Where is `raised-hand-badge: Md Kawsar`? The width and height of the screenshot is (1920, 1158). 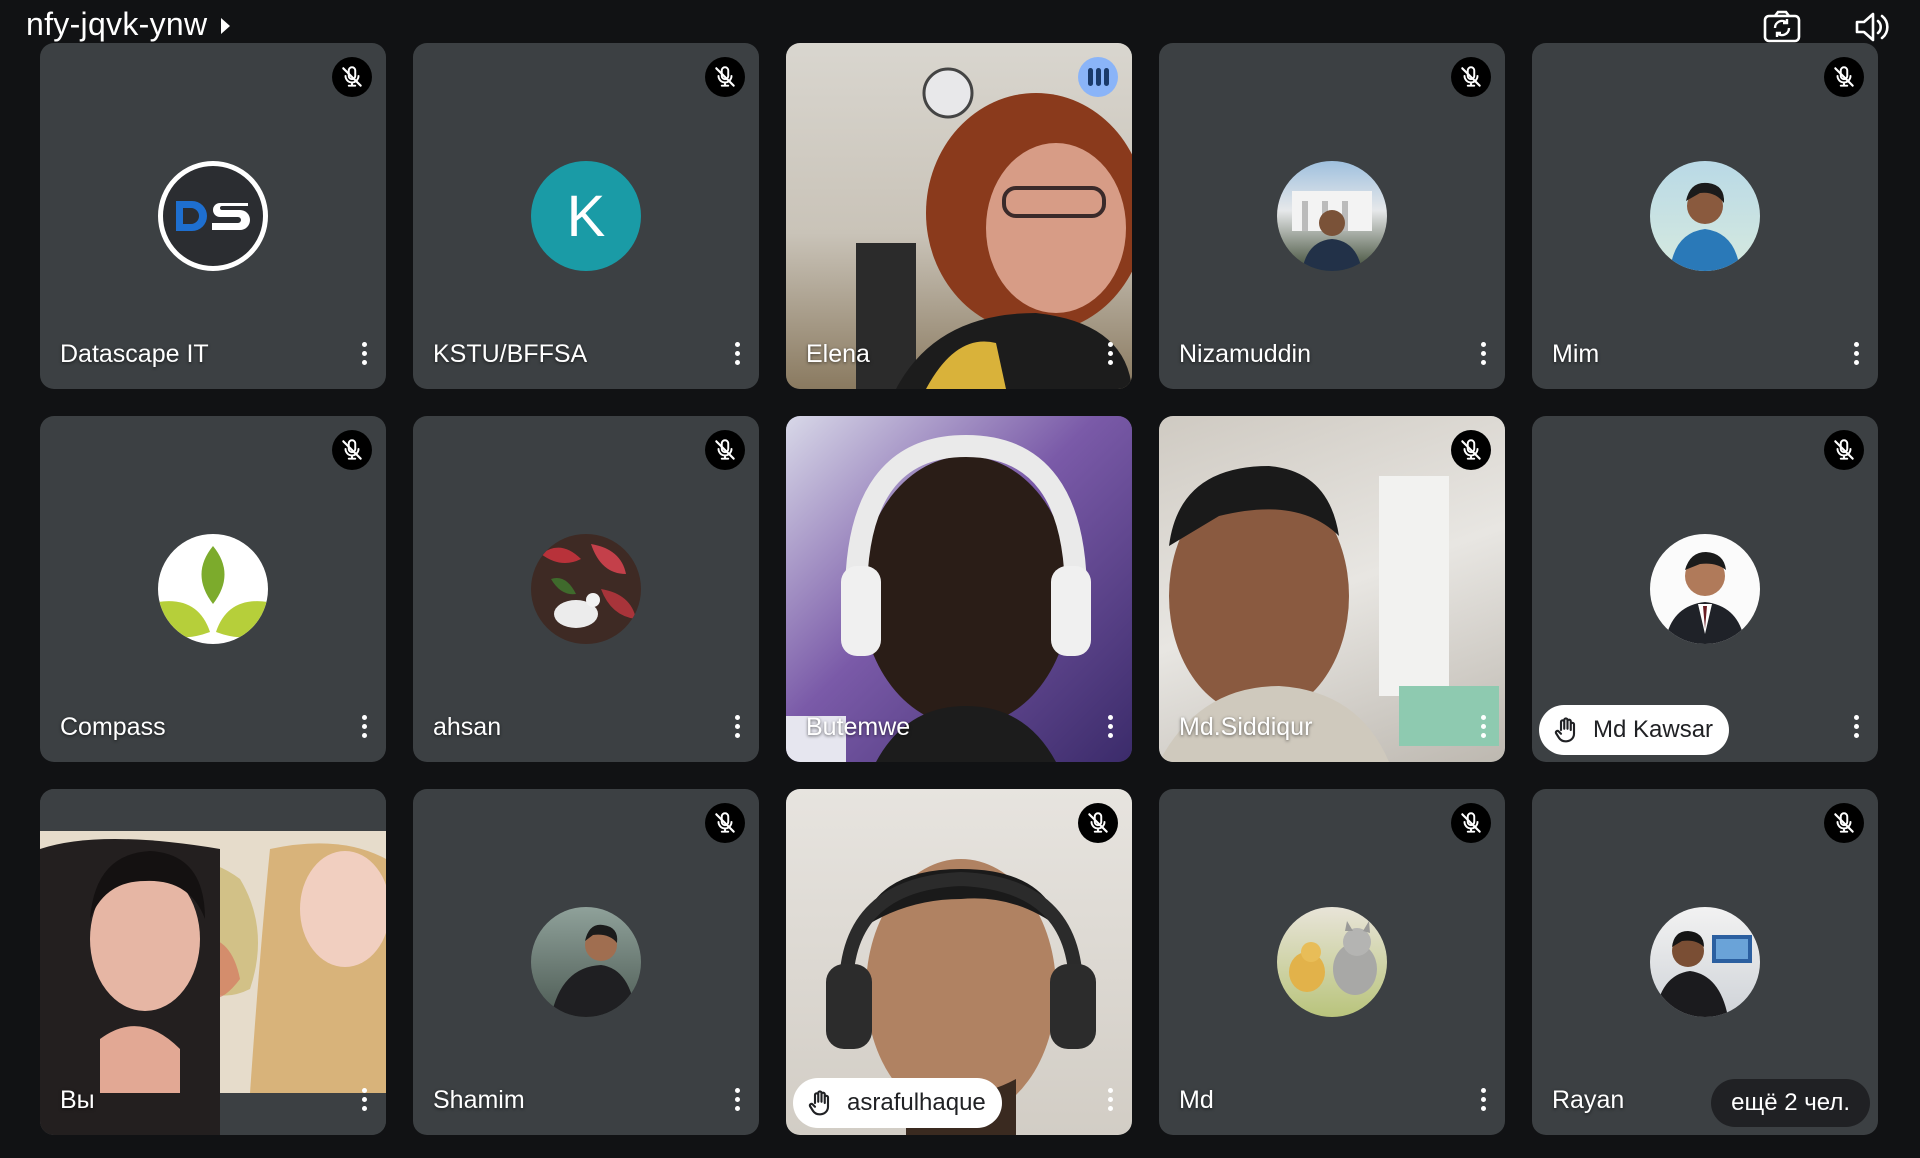 raised-hand-badge: Md Kawsar is located at coordinates (1634, 730).